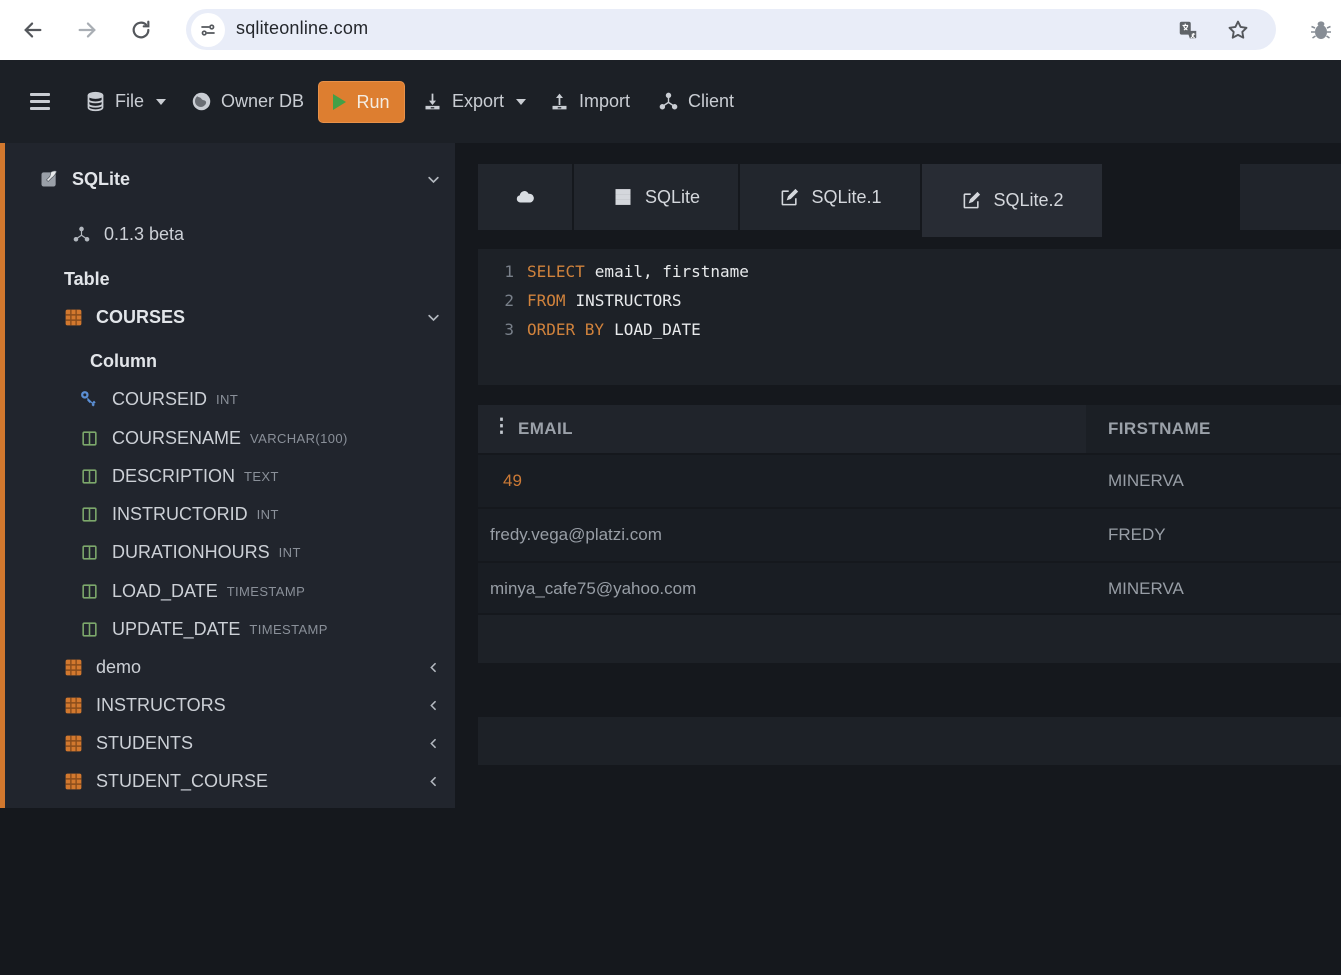 This screenshot has height=975, width=1341. Describe the element at coordinates (909, 535) in the screenshot. I see `table-row: fredy.vega@platzi.com FREDY` at that location.